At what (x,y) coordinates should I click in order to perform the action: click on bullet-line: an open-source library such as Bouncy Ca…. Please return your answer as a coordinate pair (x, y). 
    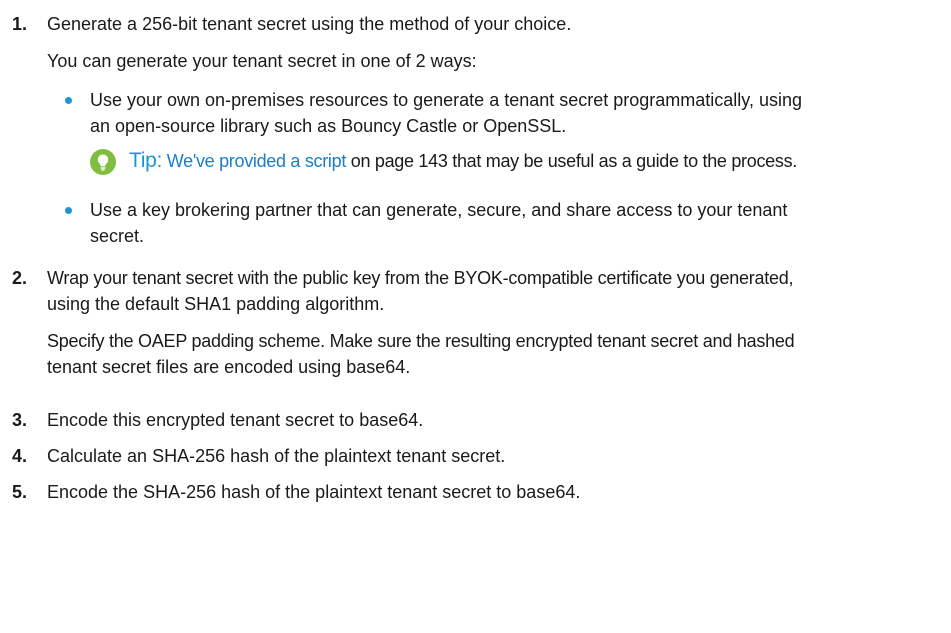
    Looking at the image, I should click on (328, 126).